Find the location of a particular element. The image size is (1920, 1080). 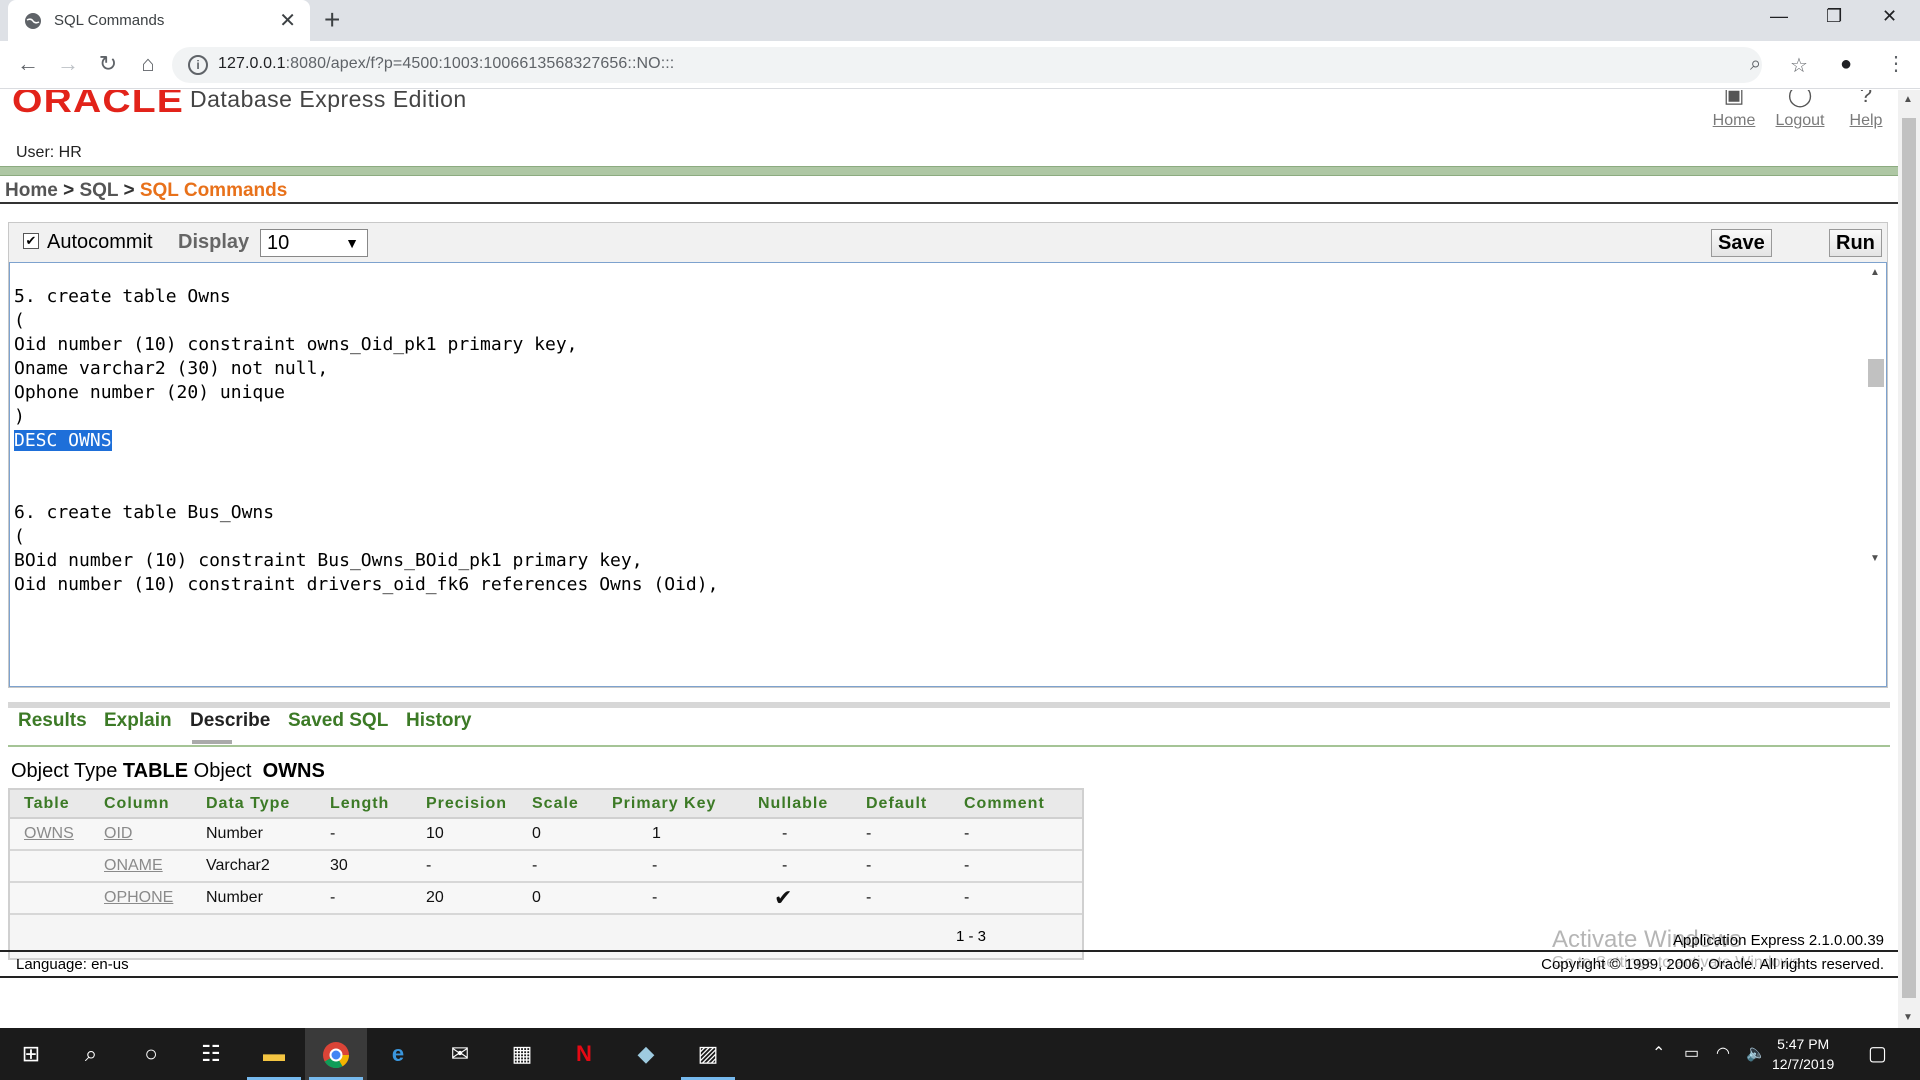

active-tab-indicator is located at coordinates (212, 742).